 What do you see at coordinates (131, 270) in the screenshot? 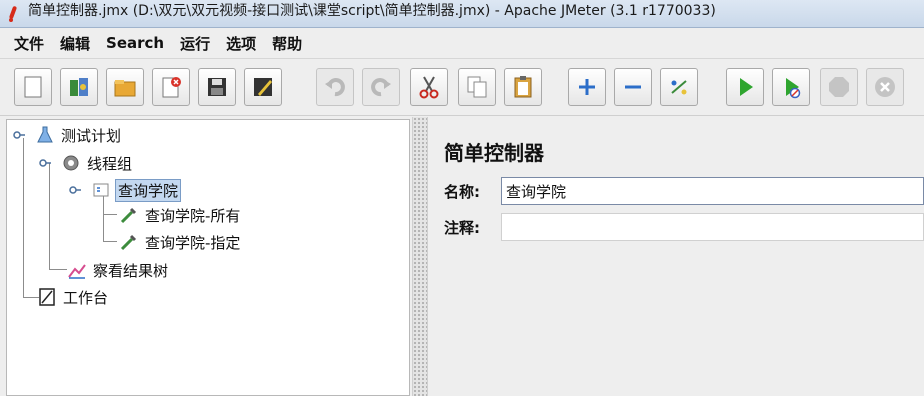
I see `tree-node-label: 察看结果树` at bounding box center [131, 270].